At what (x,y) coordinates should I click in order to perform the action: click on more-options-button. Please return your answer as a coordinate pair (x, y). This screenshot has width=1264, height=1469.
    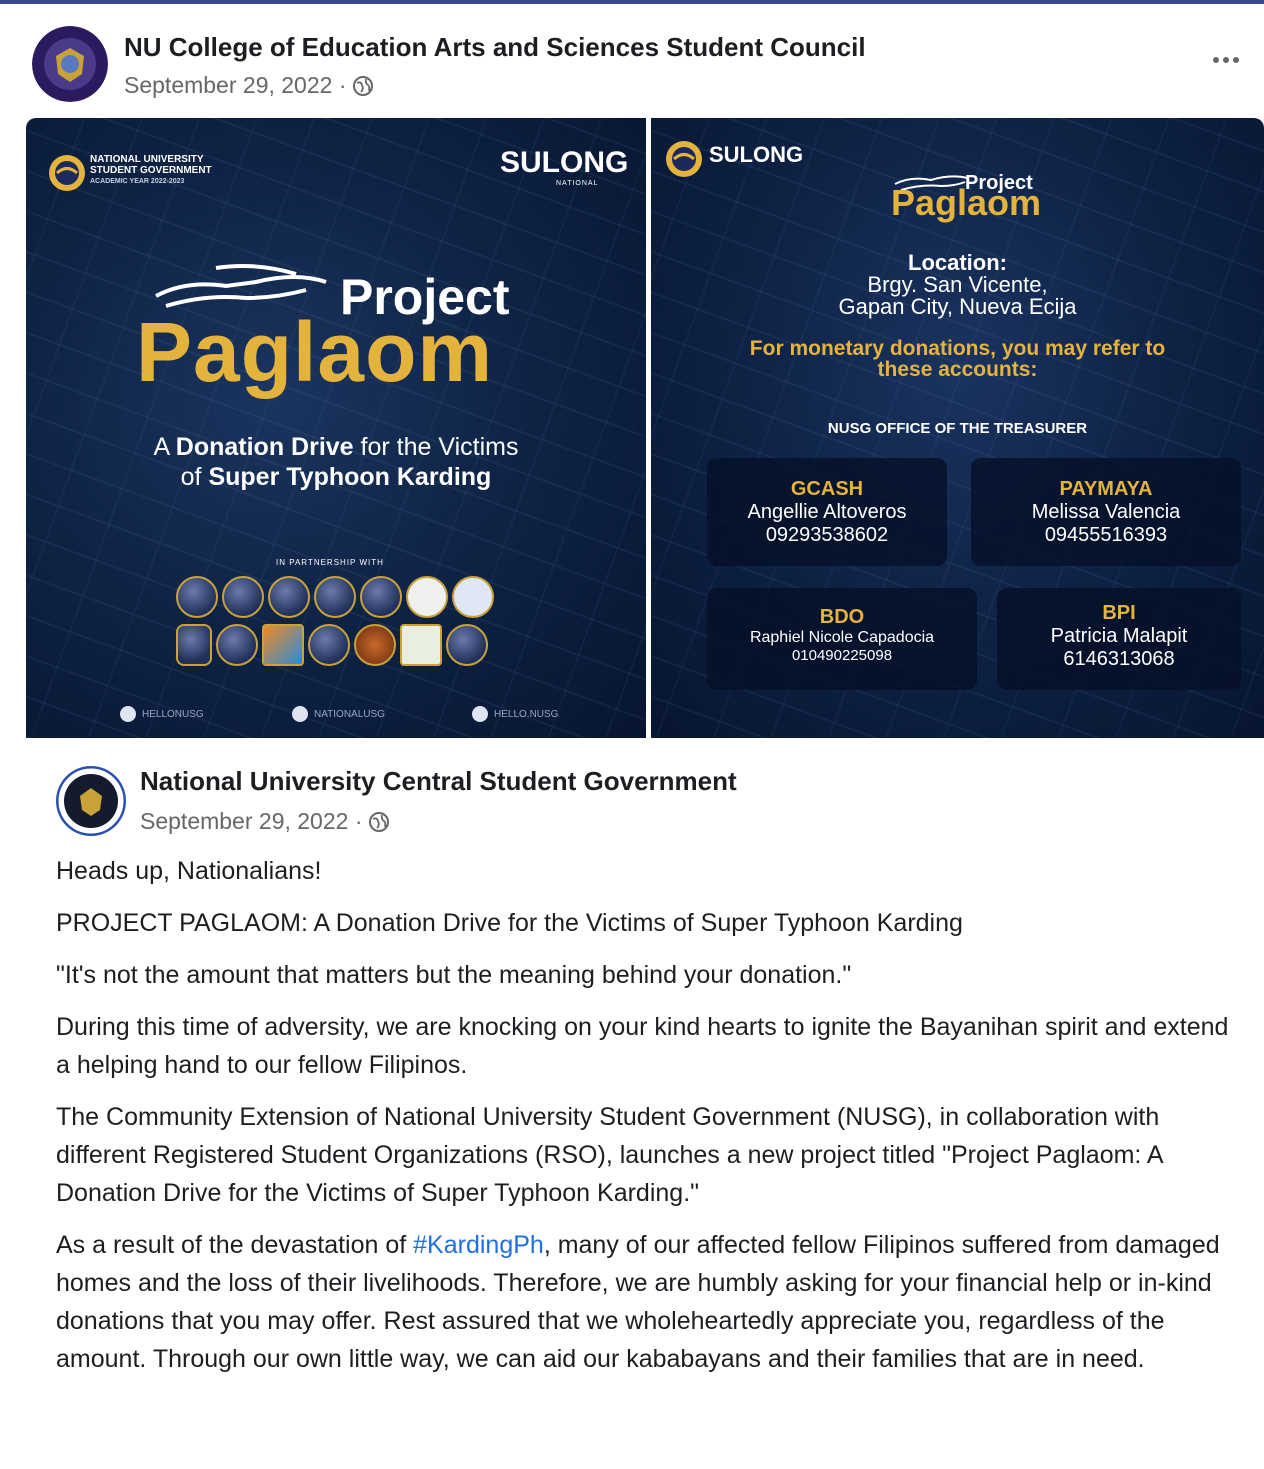
    Looking at the image, I should click on (1226, 60).